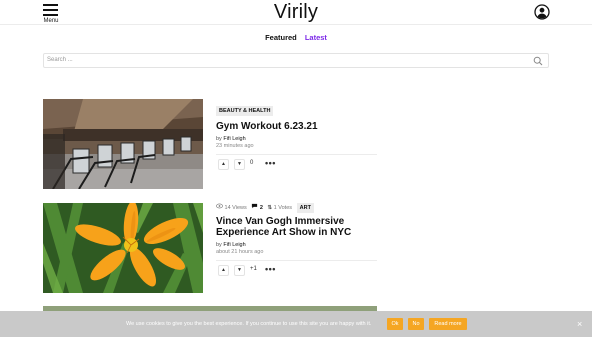  I want to click on view-count: 14 Views, so click(235, 208).